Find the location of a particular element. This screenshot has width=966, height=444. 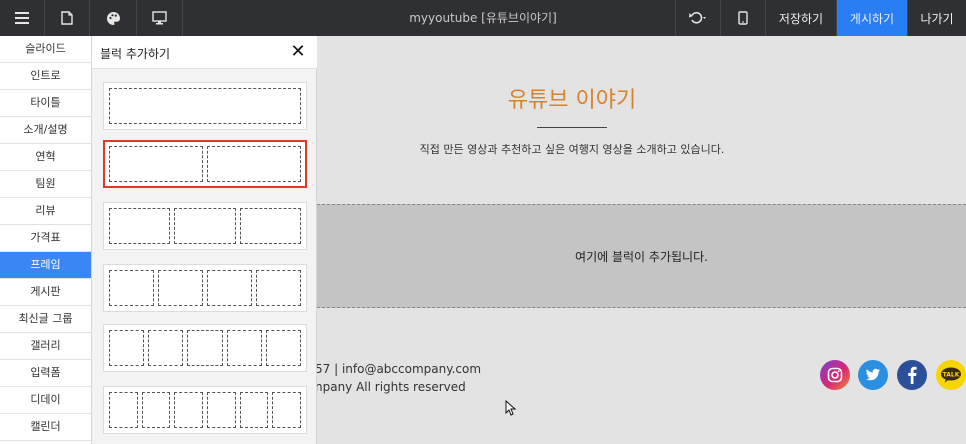

layout-option-1-column is located at coordinates (205, 106).